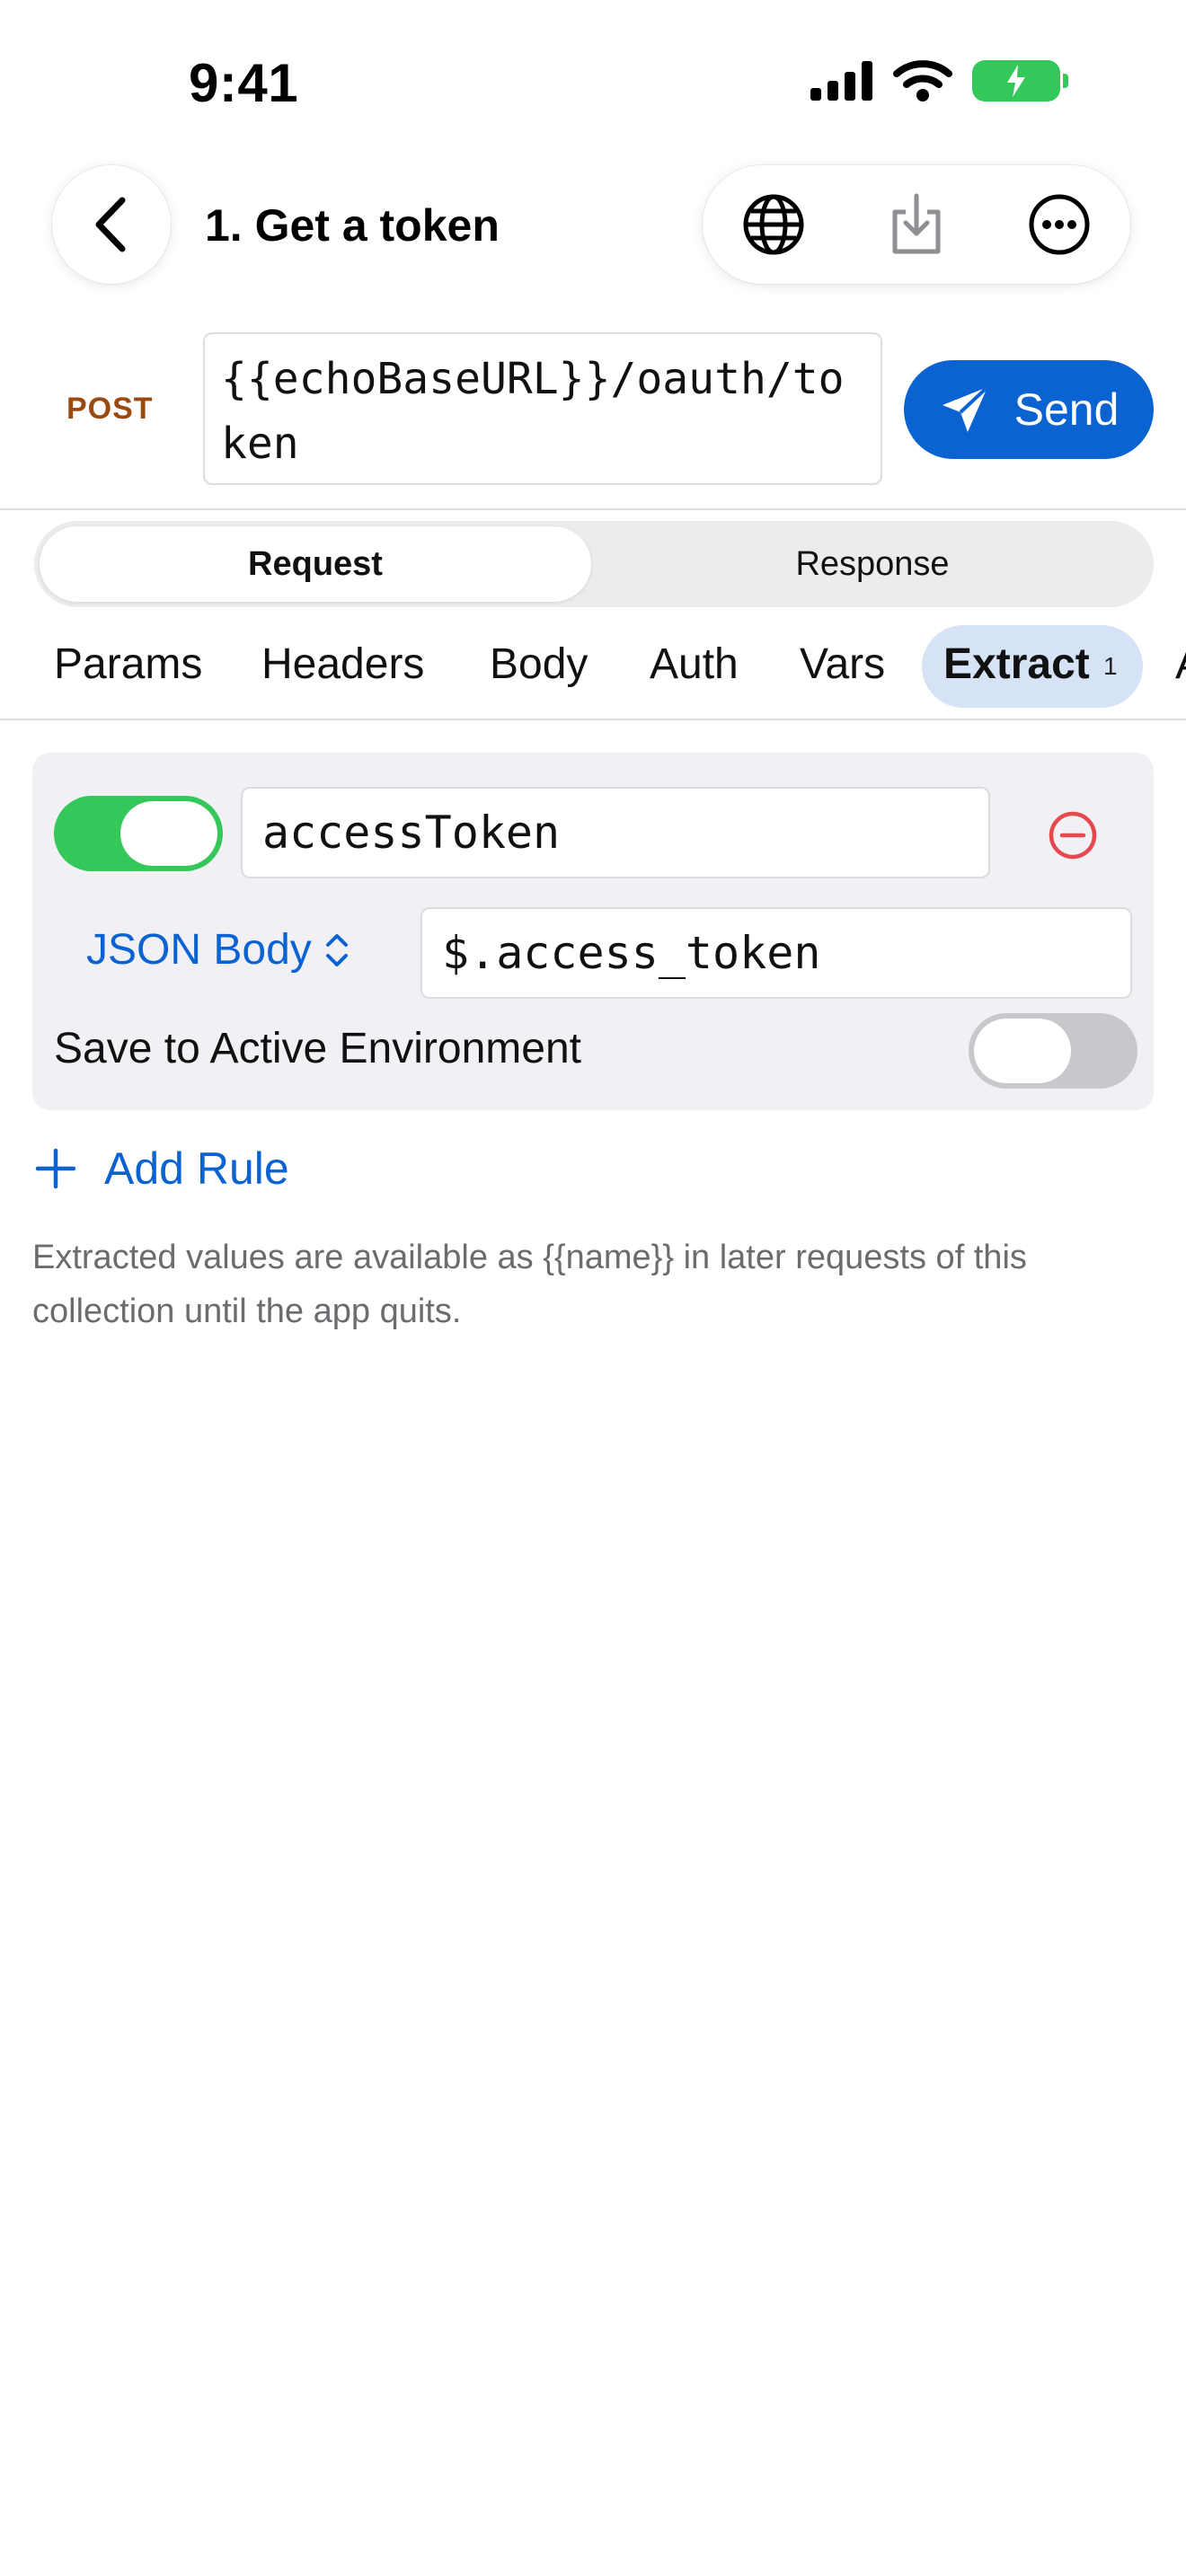 Image resolution: width=1186 pixels, height=2576 pixels. I want to click on download-tray-icon, so click(916, 223).